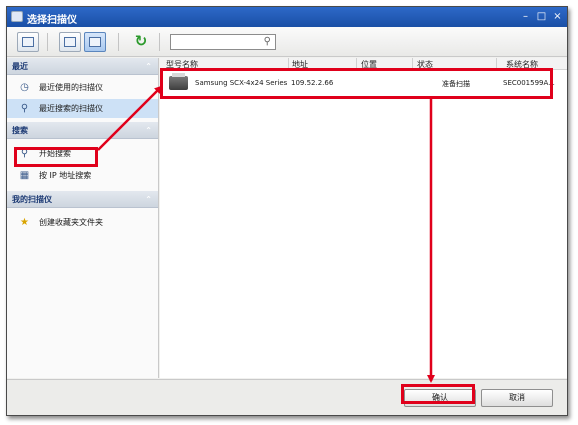 The image size is (578, 425). I want to click on section-title: 我的扫描仪, so click(32, 199).